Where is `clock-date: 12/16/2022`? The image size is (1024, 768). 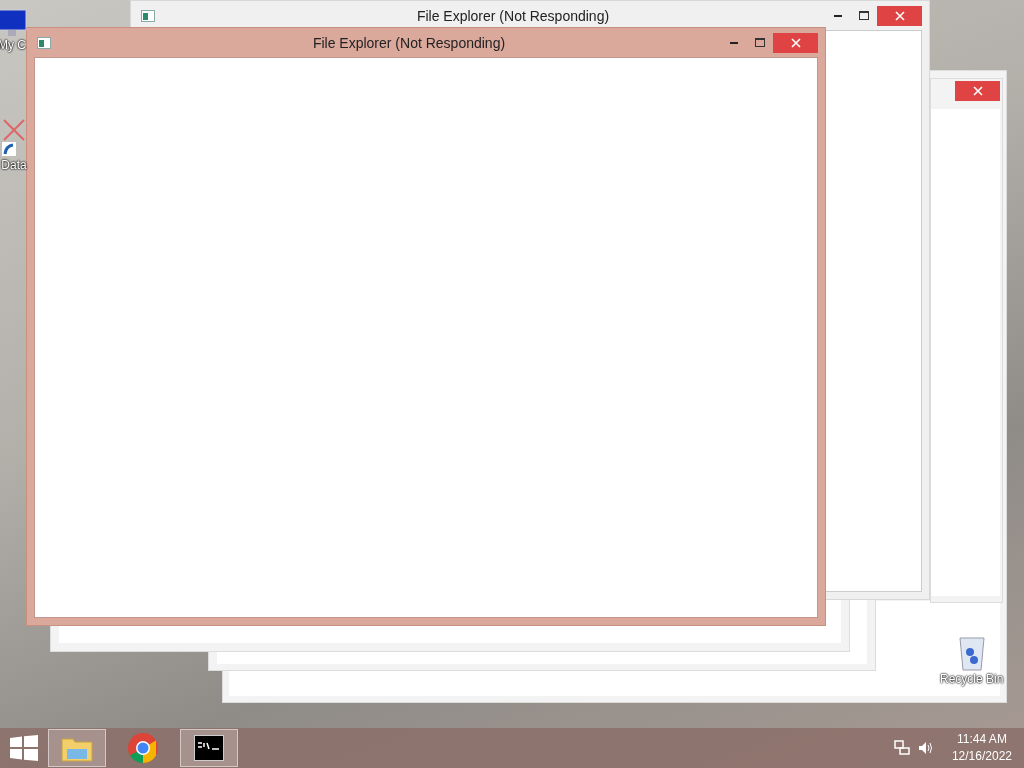 clock-date: 12/16/2022 is located at coordinates (981, 756).